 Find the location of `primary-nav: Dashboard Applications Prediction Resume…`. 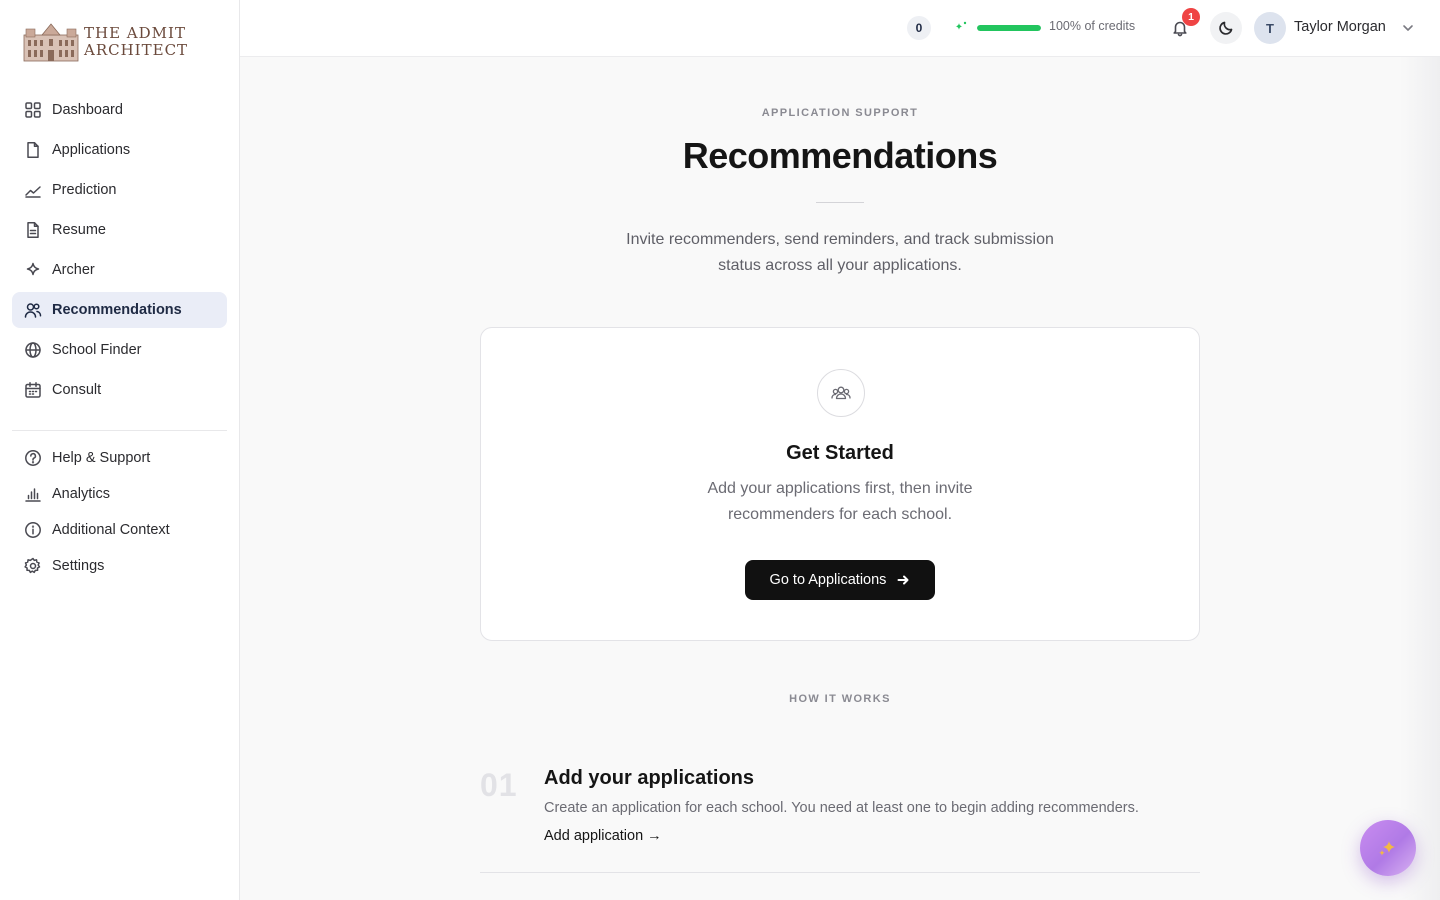

primary-nav: Dashboard Applications Prediction Resume… is located at coordinates (119, 252).